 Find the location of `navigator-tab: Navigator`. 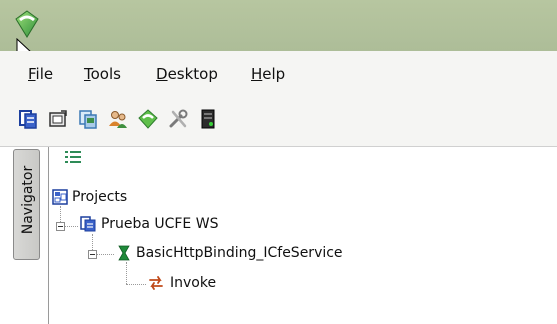

navigator-tab: Navigator is located at coordinates (26, 204).